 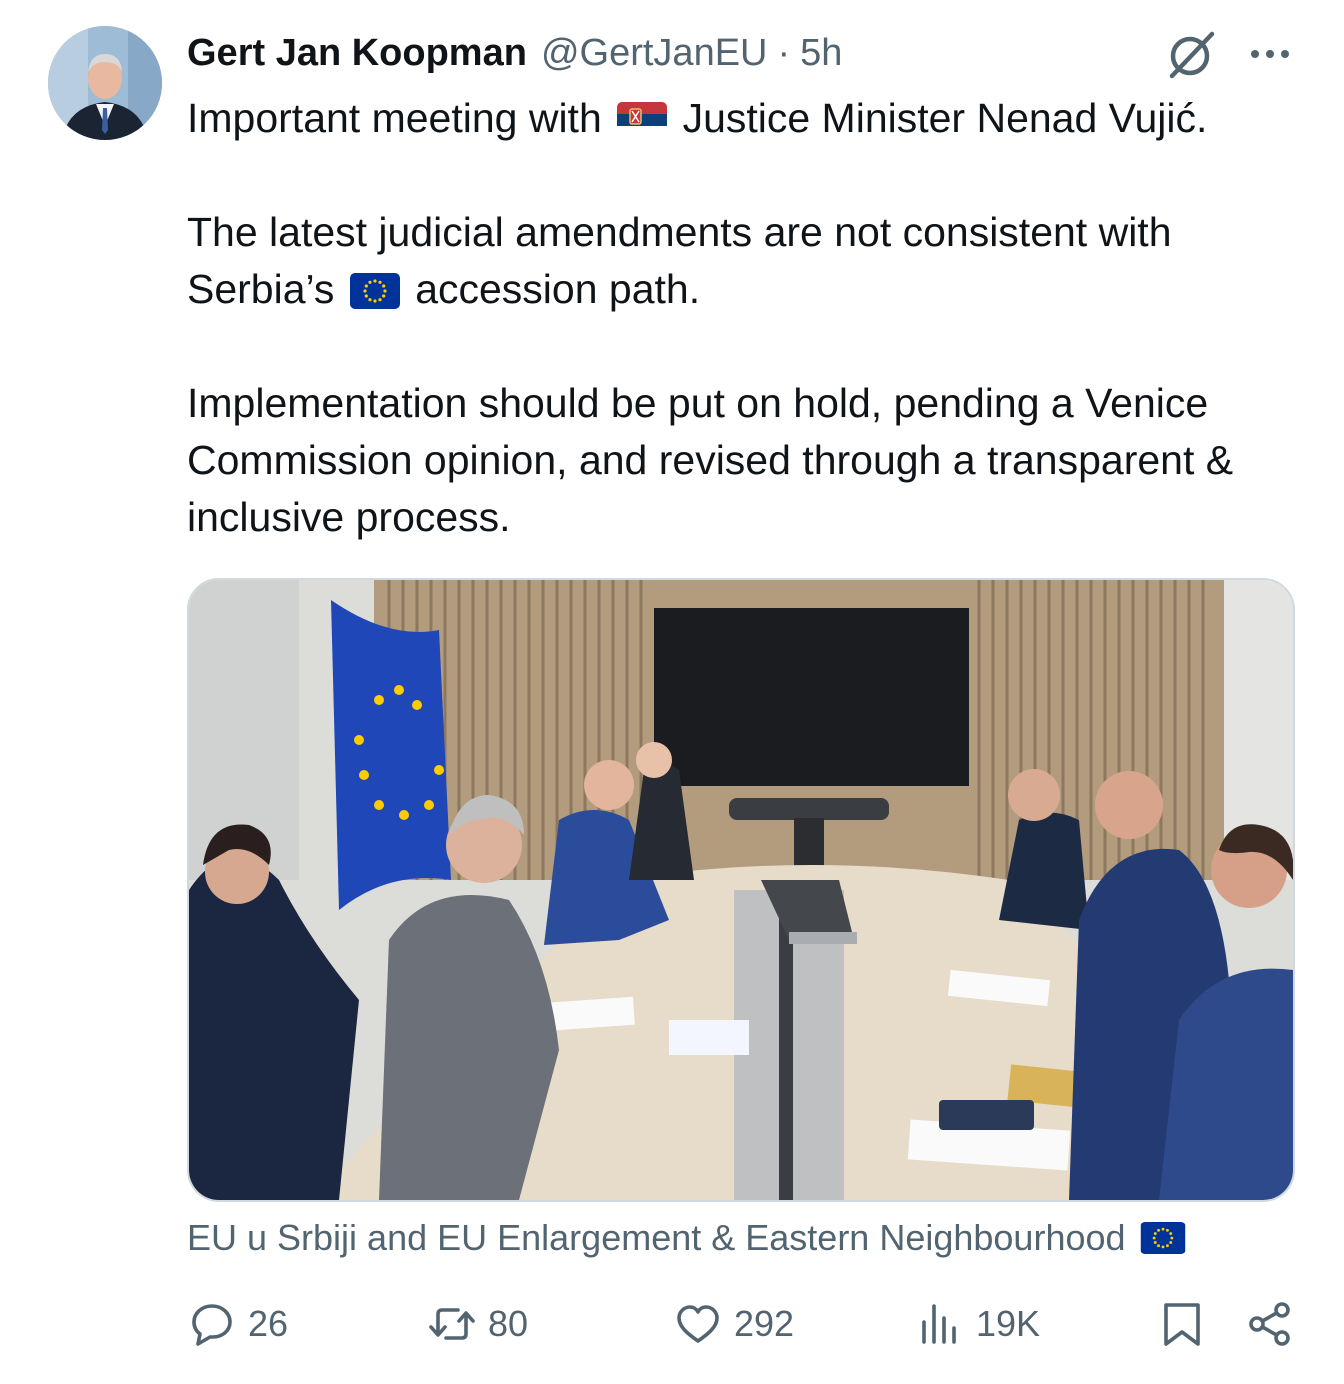 I want to click on like-button: 292, so click(x=734, y=1324).